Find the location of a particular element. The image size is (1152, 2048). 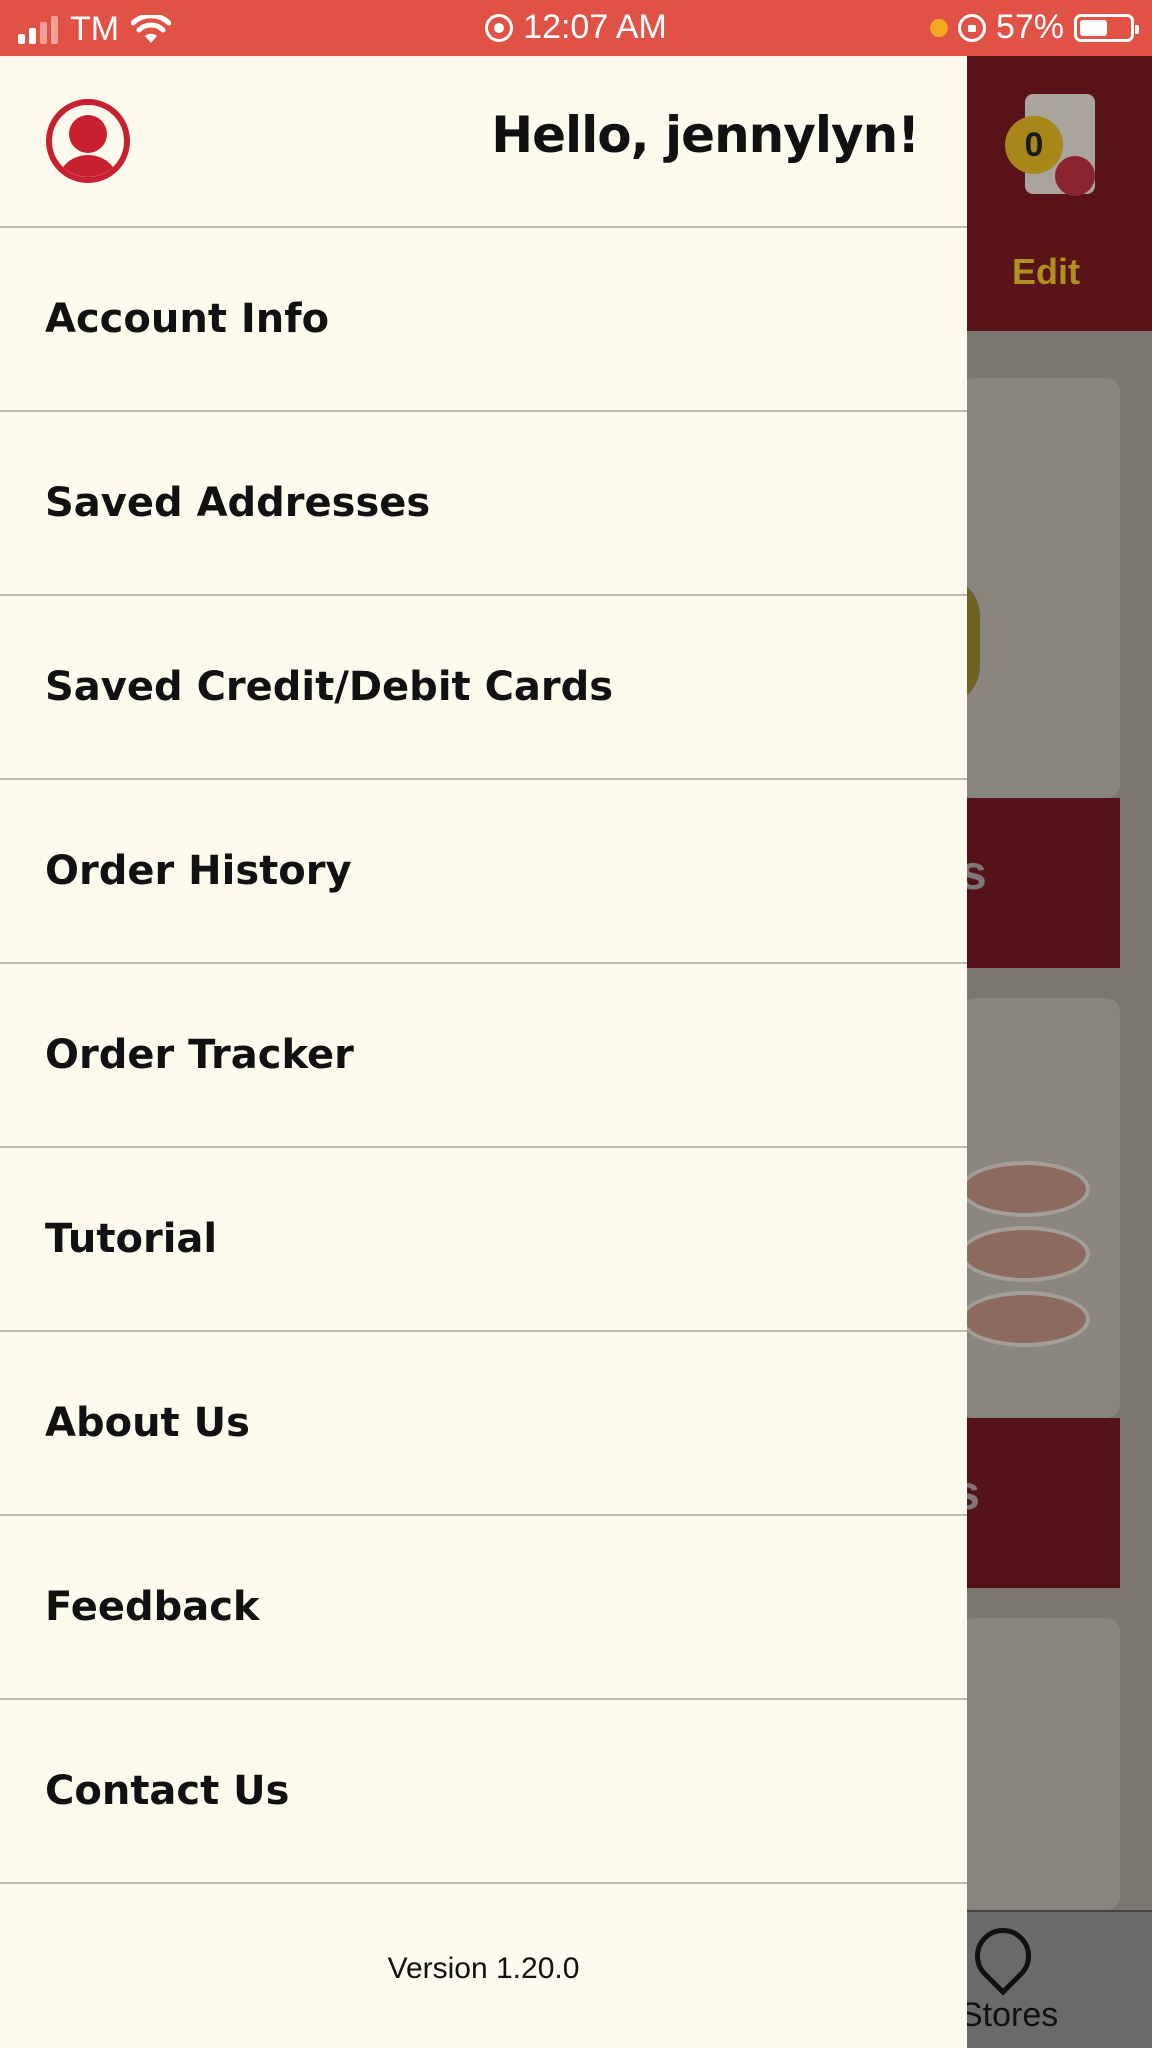

menu-item-about-us: About Us is located at coordinates (483, 1424).